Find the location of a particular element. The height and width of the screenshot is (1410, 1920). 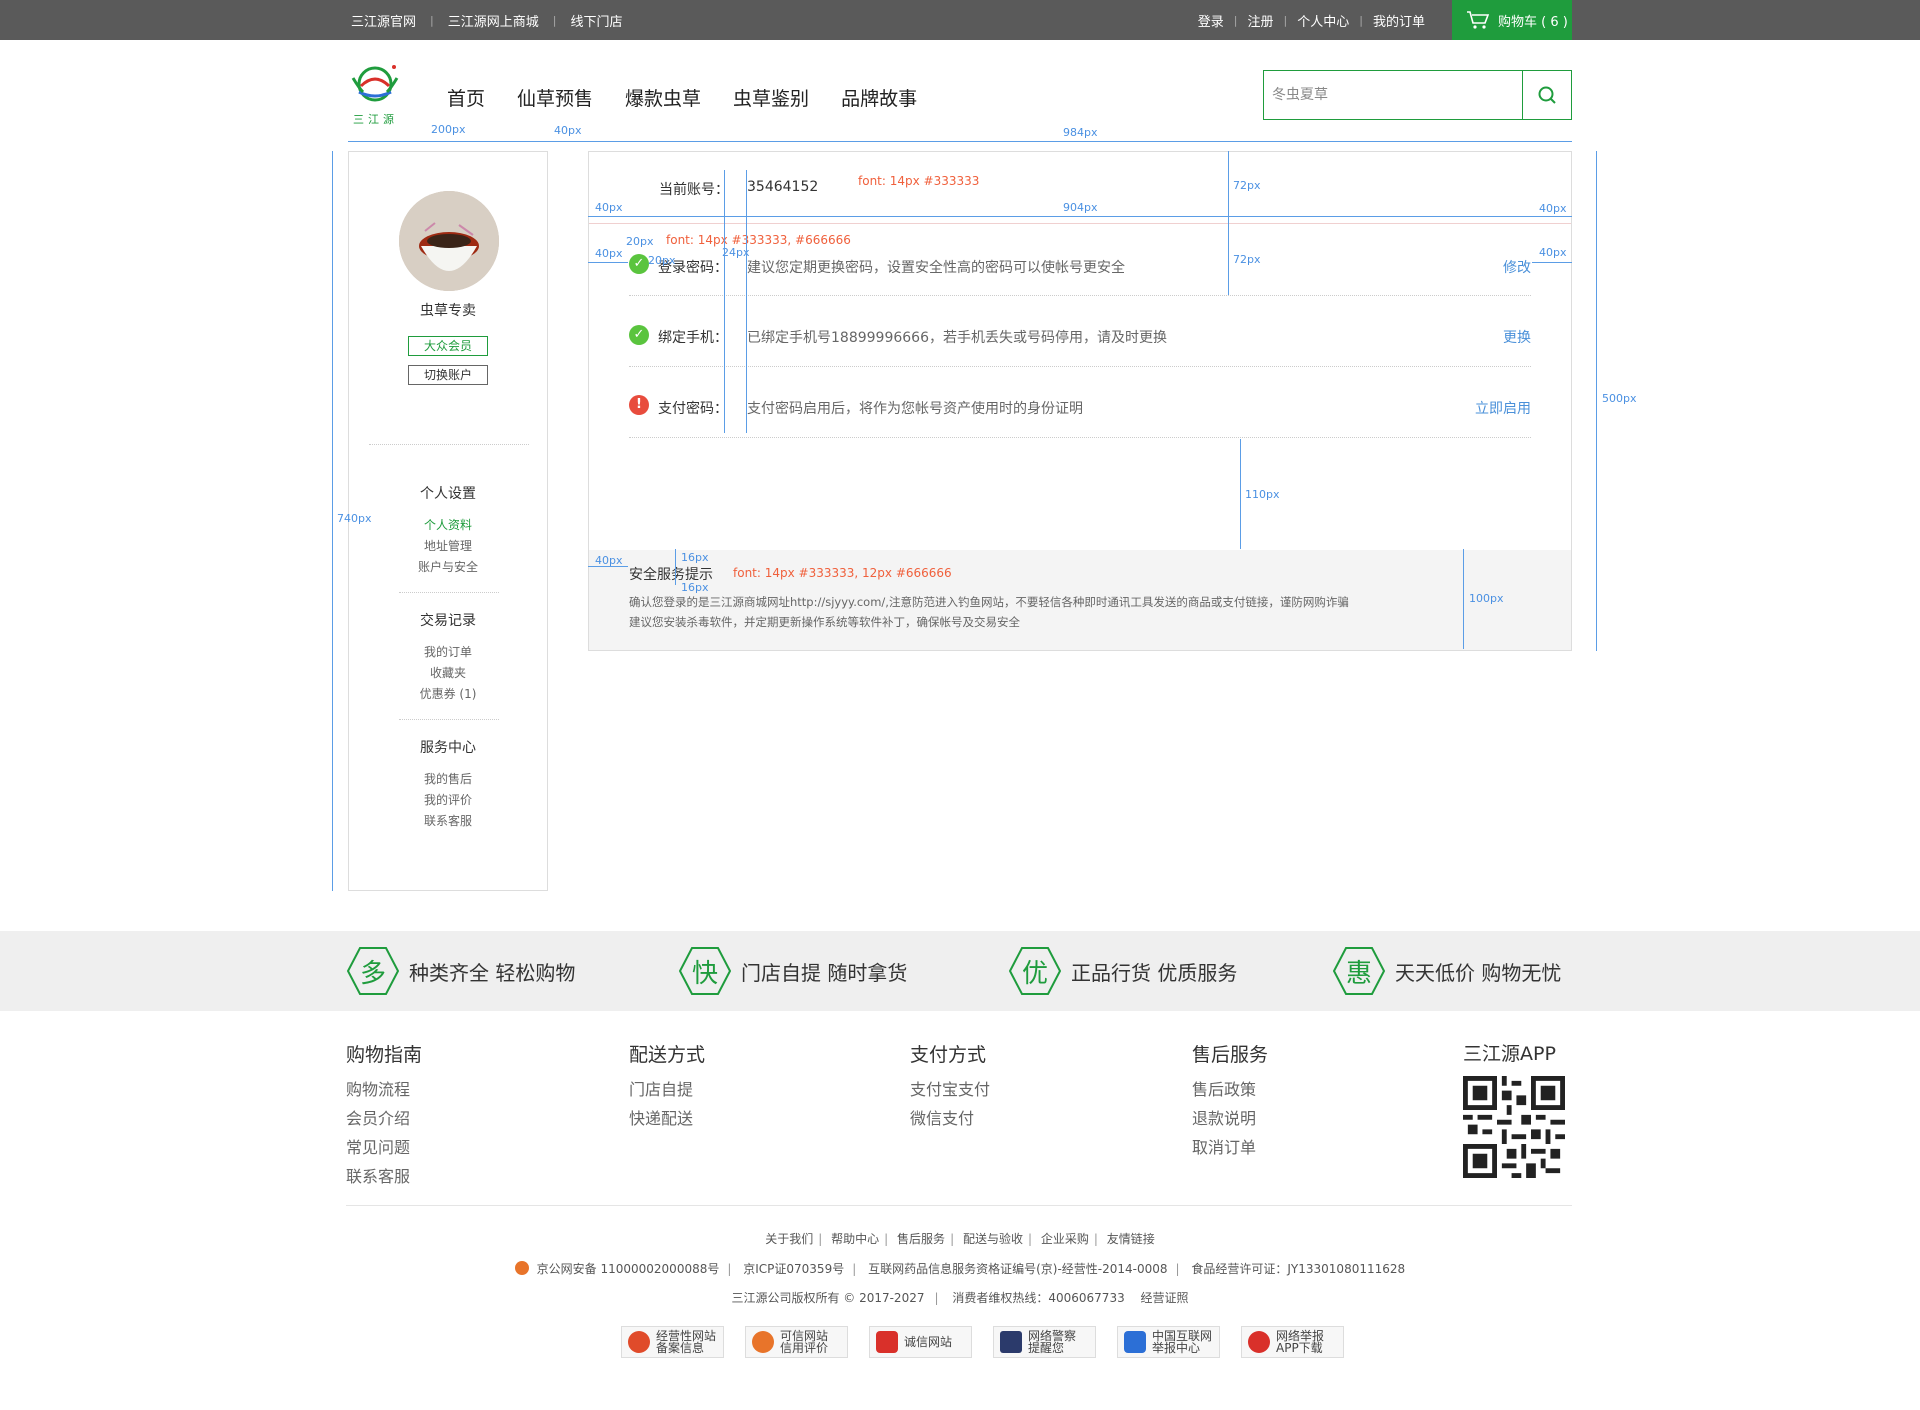

link-enterprise: 企业采购 is located at coordinates (1065, 1239).